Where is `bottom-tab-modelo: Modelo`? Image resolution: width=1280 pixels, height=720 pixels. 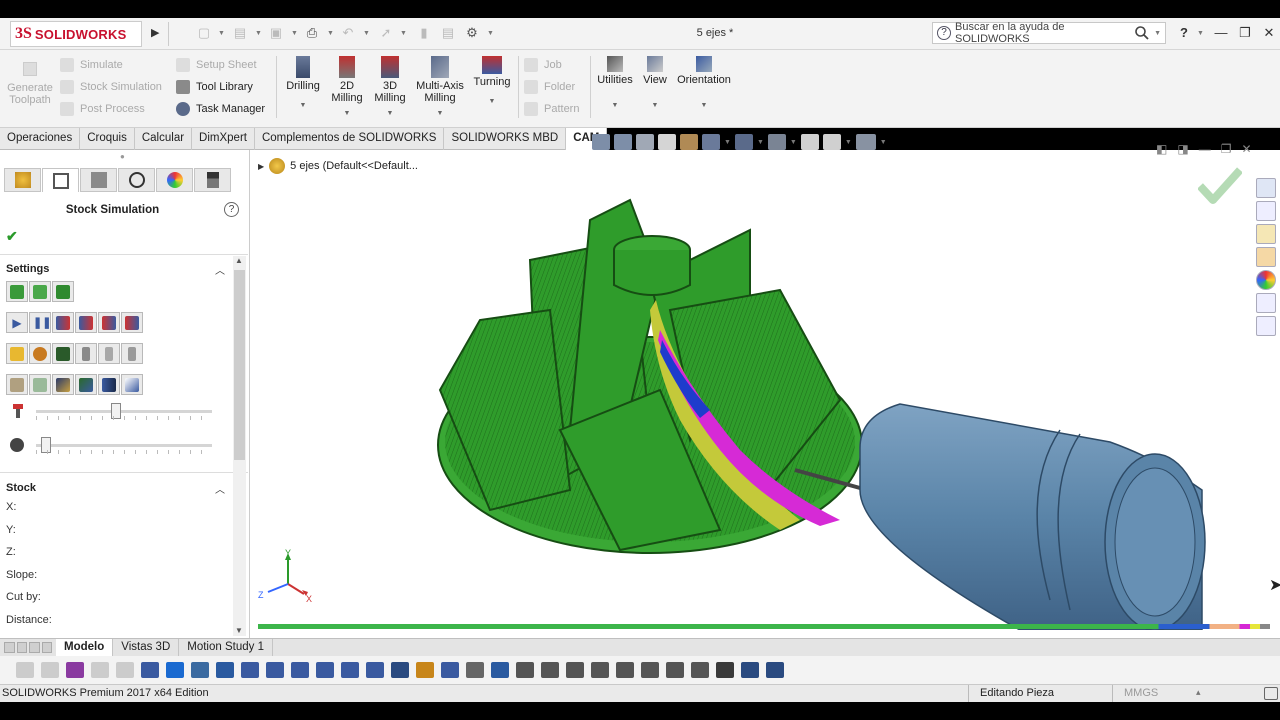
bottom-tab-modelo: Modelo is located at coordinates (85, 647).